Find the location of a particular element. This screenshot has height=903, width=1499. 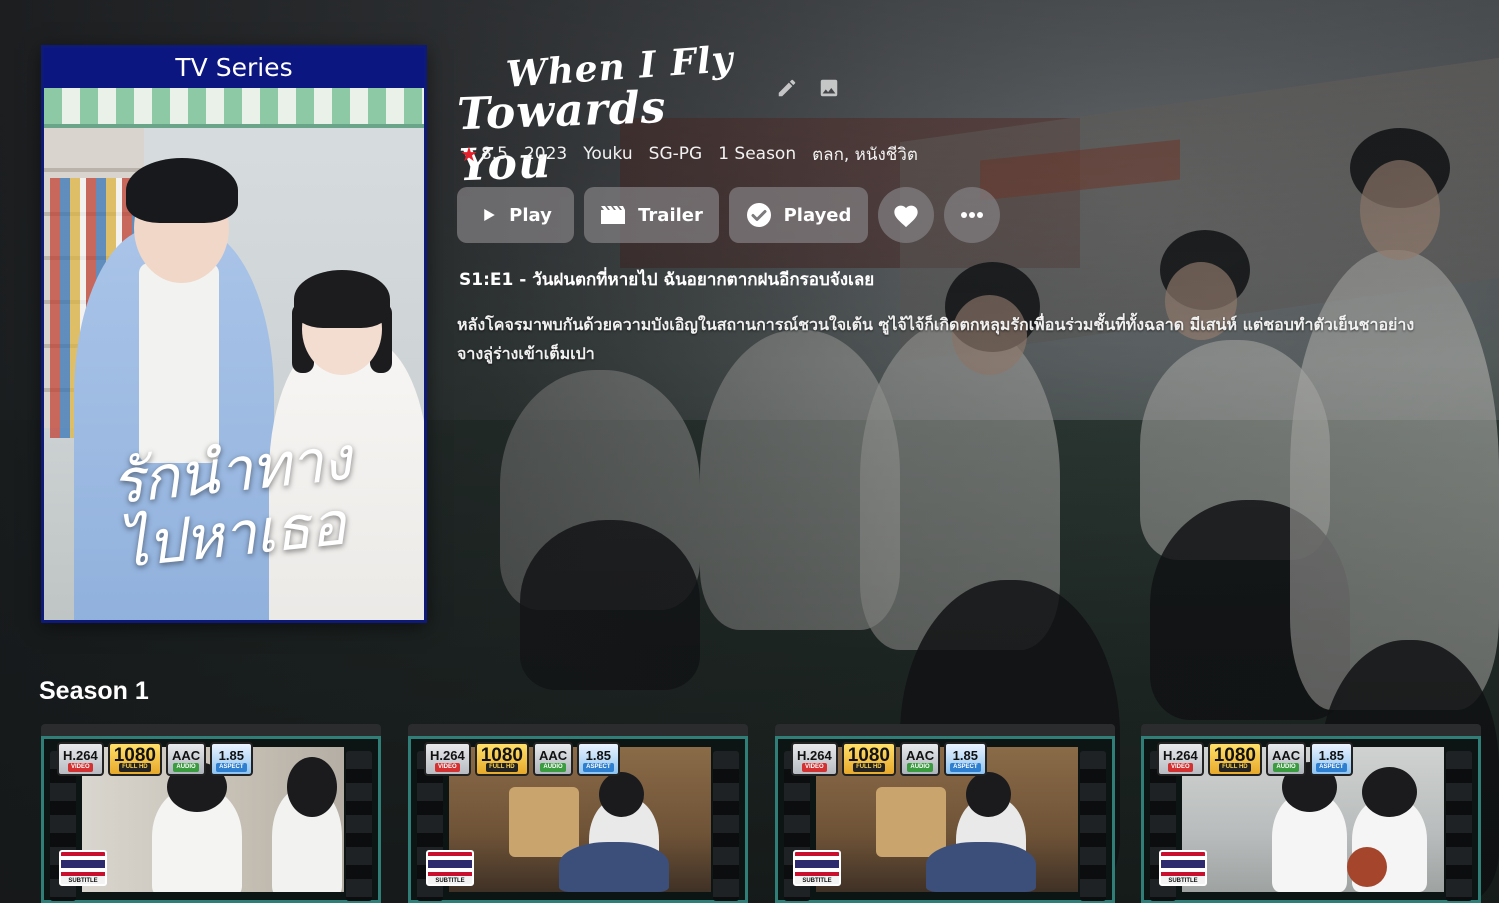

poster-art: รักนำทางไปหาเธอ is located at coordinates (234, 354).